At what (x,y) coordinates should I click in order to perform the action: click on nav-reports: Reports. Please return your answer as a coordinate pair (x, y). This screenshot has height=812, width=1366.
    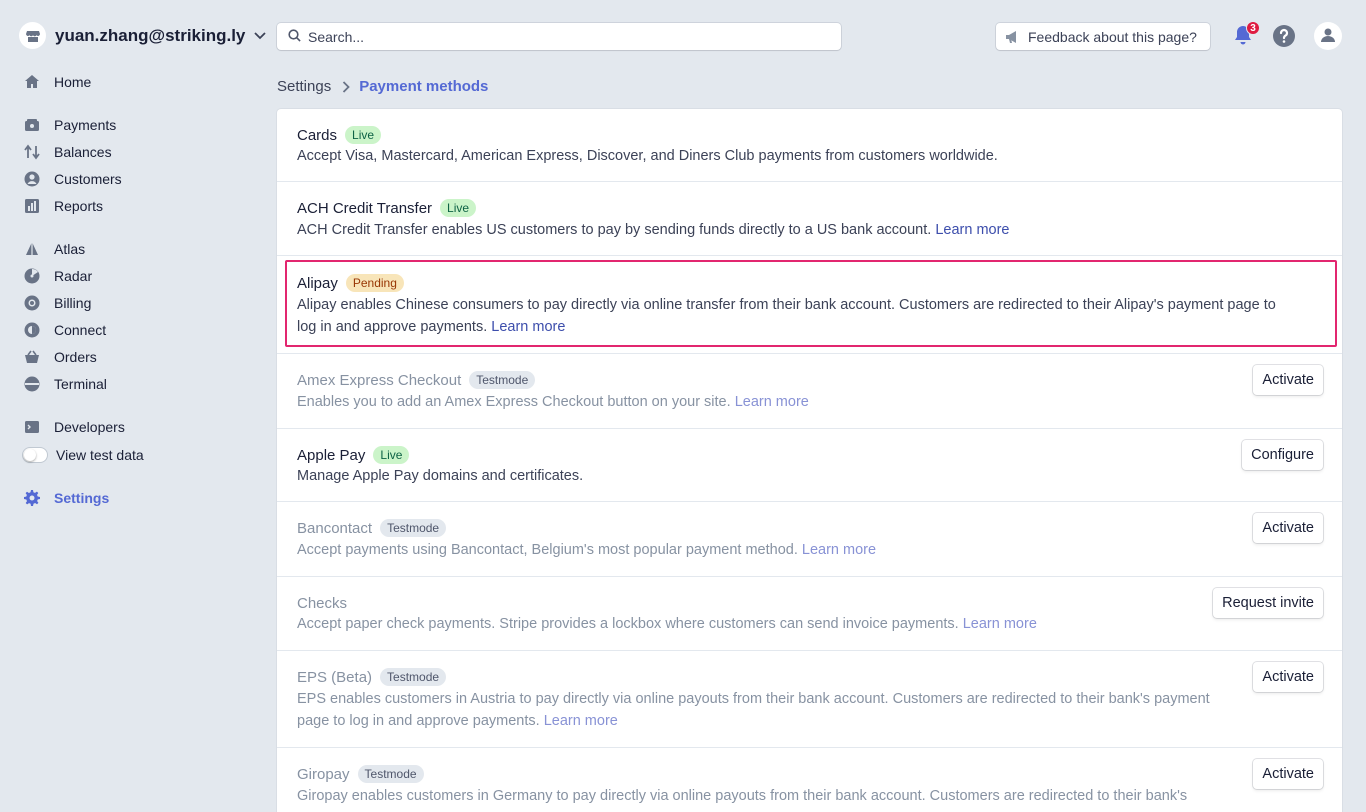
    Looking at the image, I should click on (63, 206).